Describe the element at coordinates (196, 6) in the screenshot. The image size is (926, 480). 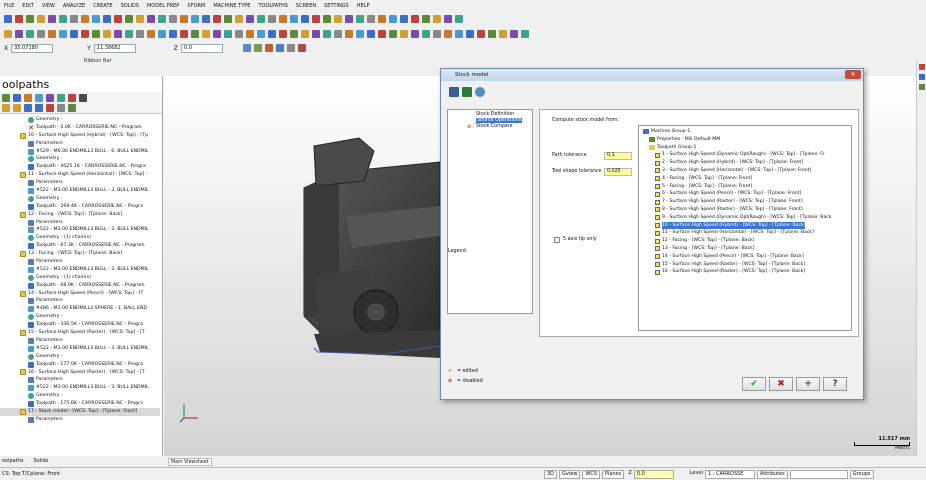
I see `menu-item: XFORM` at that location.